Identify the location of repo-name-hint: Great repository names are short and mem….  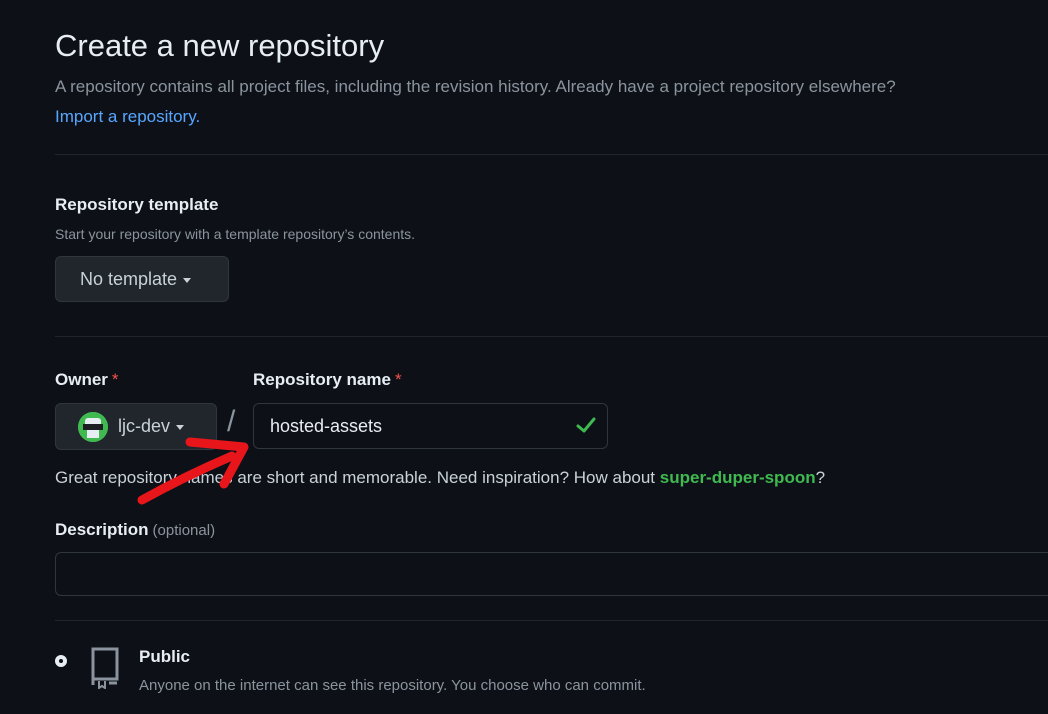
(440, 478).